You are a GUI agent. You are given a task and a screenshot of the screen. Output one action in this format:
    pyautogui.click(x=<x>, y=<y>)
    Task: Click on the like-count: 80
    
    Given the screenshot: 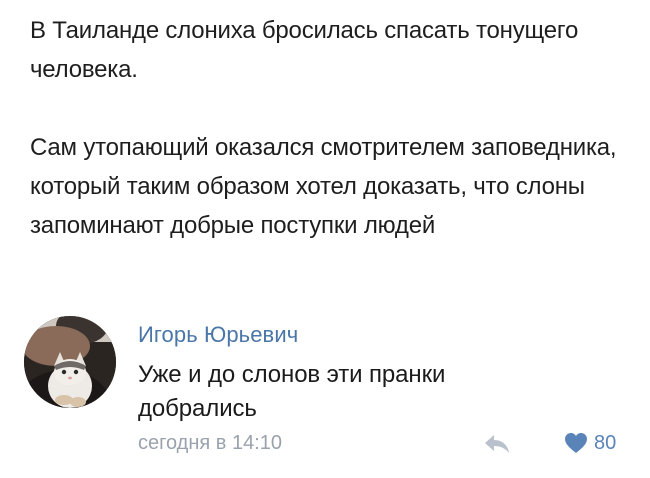 What is the action you would take?
    pyautogui.click(x=605, y=443)
    